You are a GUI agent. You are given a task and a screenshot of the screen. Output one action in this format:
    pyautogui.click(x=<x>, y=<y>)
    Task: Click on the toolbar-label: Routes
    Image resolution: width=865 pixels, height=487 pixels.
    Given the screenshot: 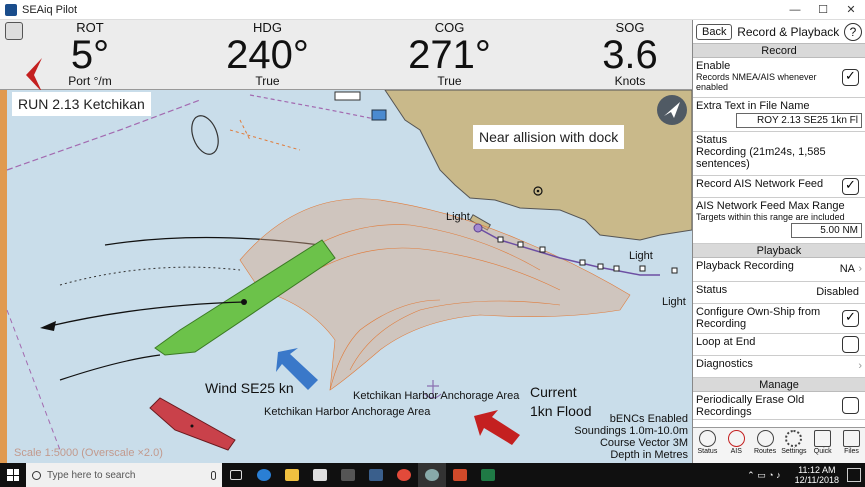 What is the action you would take?
    pyautogui.click(x=765, y=451)
    